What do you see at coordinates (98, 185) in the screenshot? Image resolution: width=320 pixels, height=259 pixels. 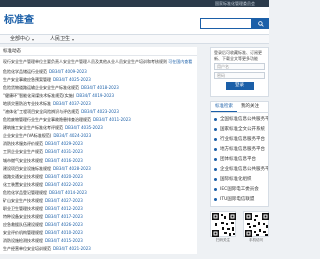 I see `list-item: 化工装置安全技术规程 DB34/T 4022-2023` at bounding box center [98, 185].